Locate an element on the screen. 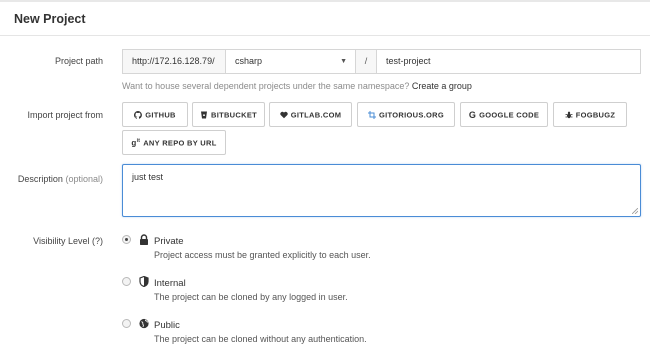 This screenshot has height=359, width=650. google-icon: G is located at coordinates (472, 114).